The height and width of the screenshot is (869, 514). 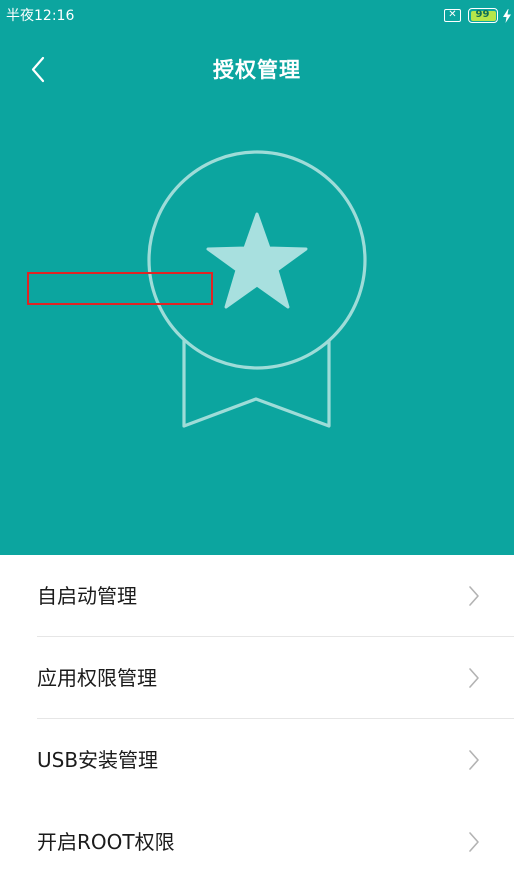 I want to click on menu-item-usb-install: USB安装管理, so click(x=257, y=760).